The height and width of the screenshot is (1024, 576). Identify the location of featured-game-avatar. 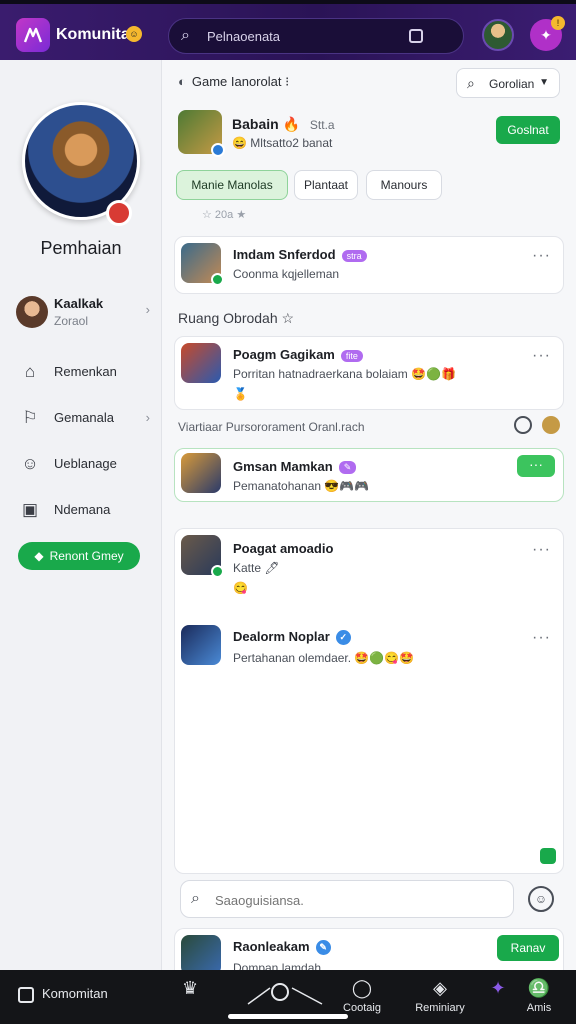
(201, 133).